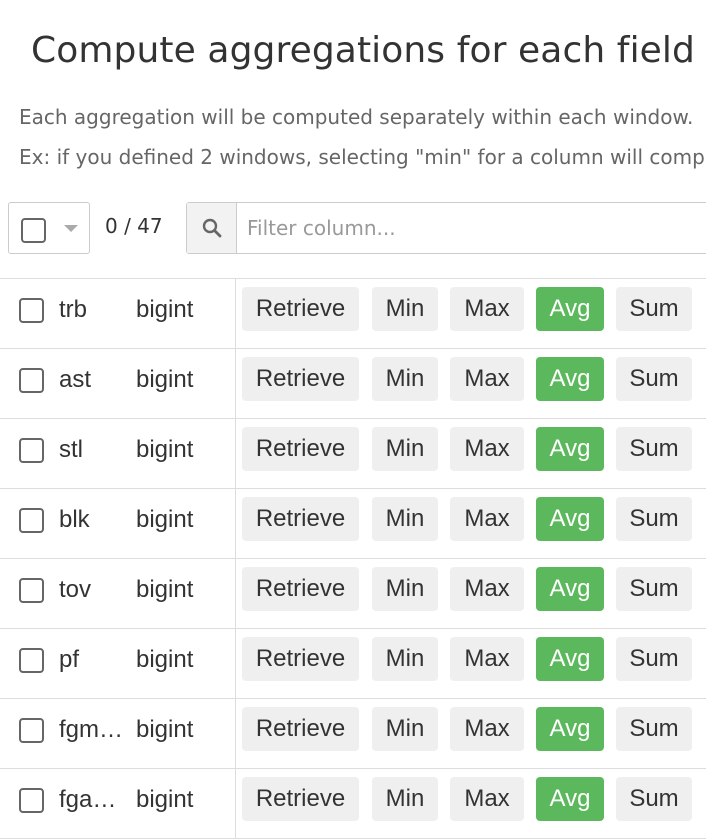 The width and height of the screenshot is (706, 839). I want to click on table-row: stl bigint Retrieve Min Max Avg Sum, so click(353, 454).